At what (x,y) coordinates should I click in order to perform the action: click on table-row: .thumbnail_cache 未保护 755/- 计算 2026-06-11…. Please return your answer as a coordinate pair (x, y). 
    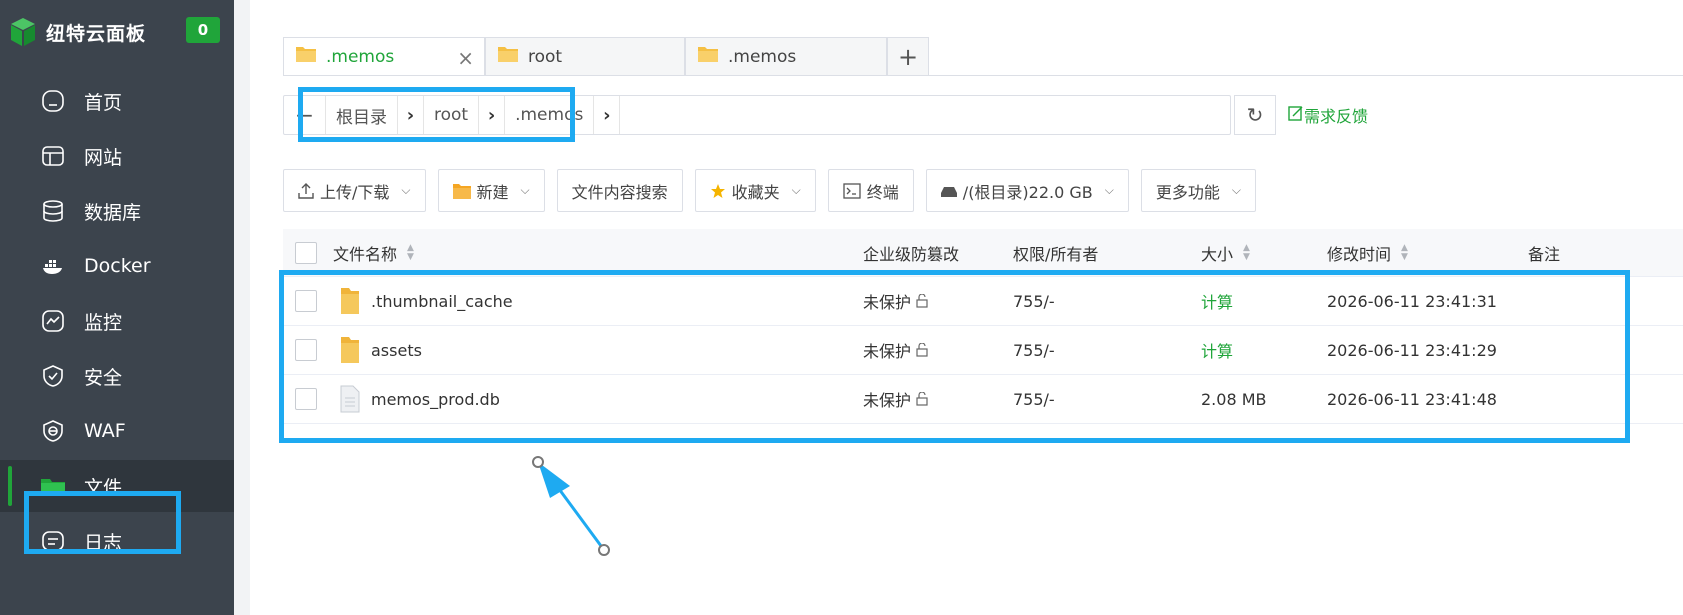
    Looking at the image, I should click on (983, 301).